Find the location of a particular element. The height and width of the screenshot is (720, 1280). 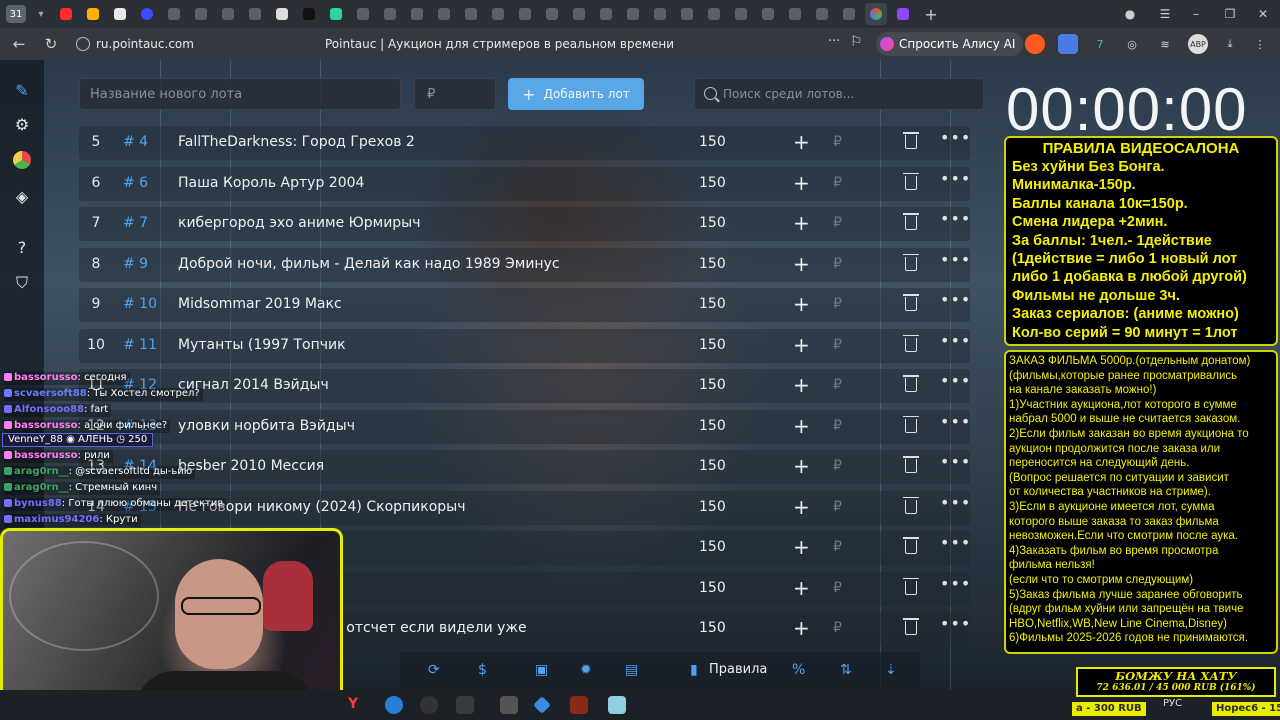

profile-icon: ● is located at coordinates (1130, 14).